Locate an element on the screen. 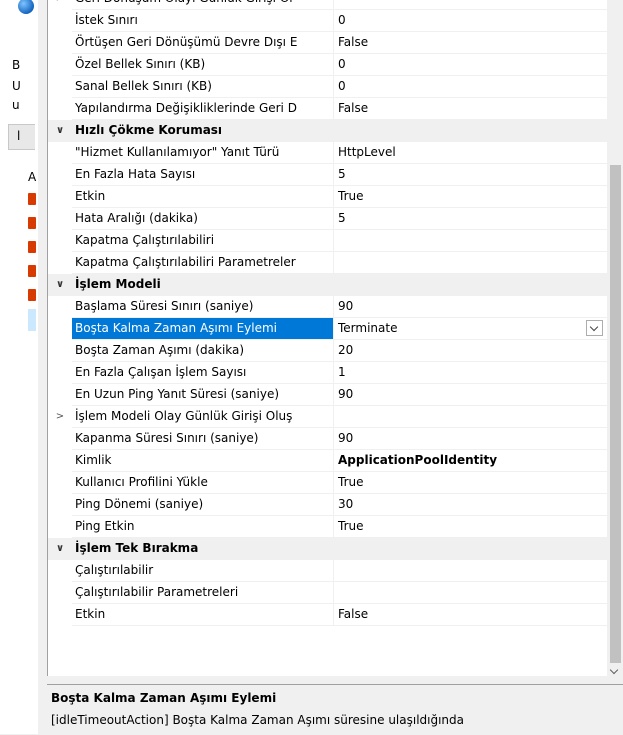 This screenshot has width=623, height=735. property-row: Hata Aralığı (dakika) 5 is located at coordinates (327, 219).